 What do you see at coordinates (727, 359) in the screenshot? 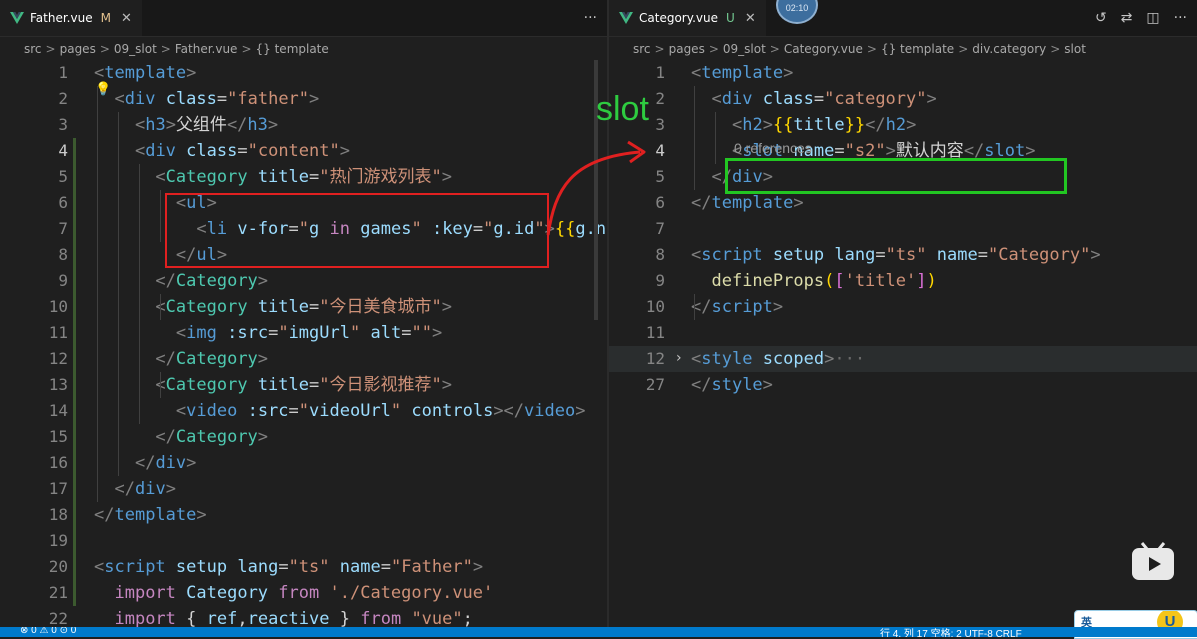
I see `code-token: style` at bounding box center [727, 359].